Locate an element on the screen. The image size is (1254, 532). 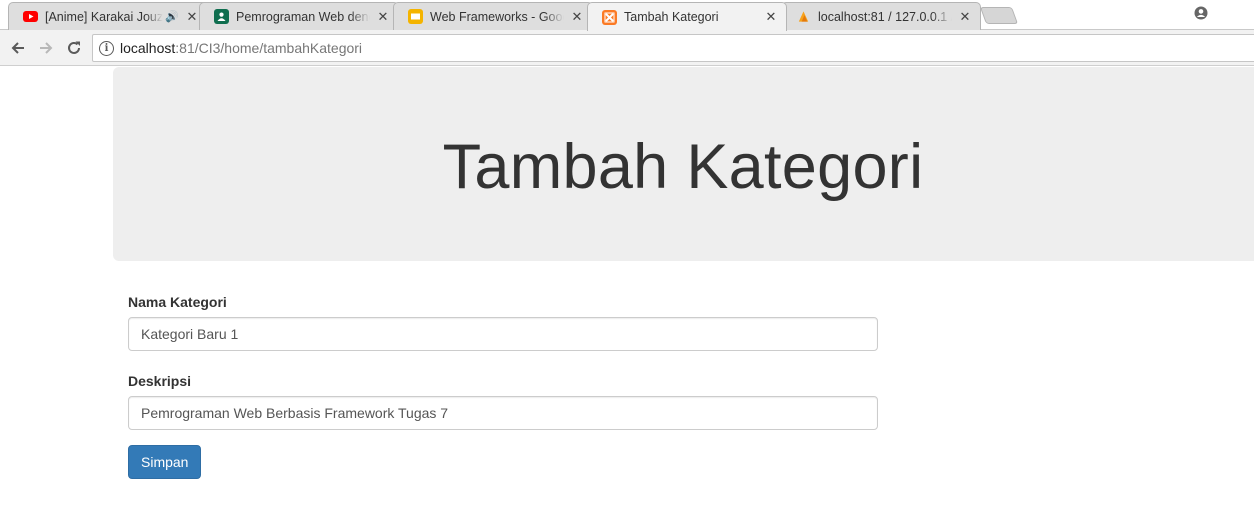
url-host: localhost is located at coordinates (148, 48).